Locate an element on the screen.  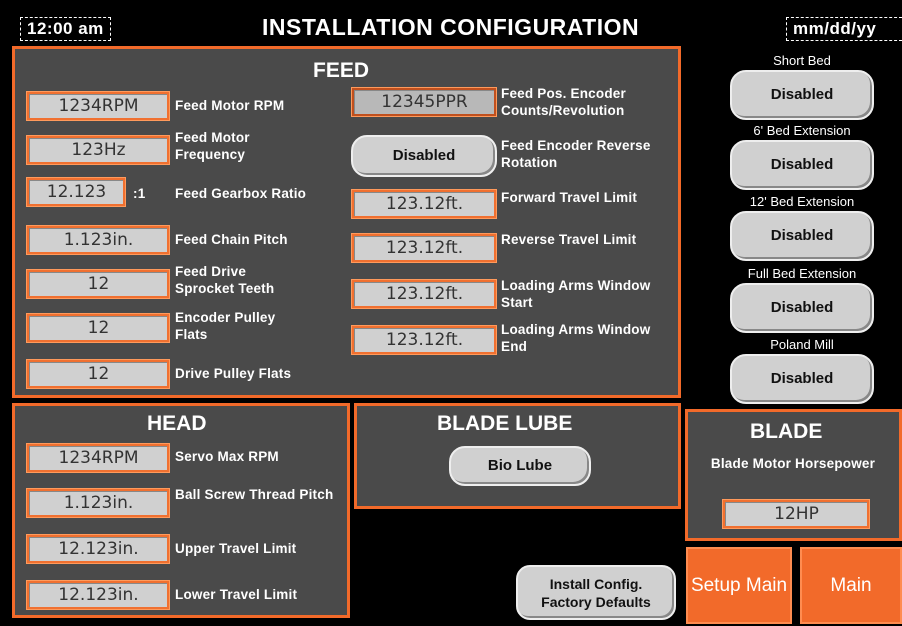
feed-encoder-reverse-toggle: Disabled is located at coordinates (424, 156).